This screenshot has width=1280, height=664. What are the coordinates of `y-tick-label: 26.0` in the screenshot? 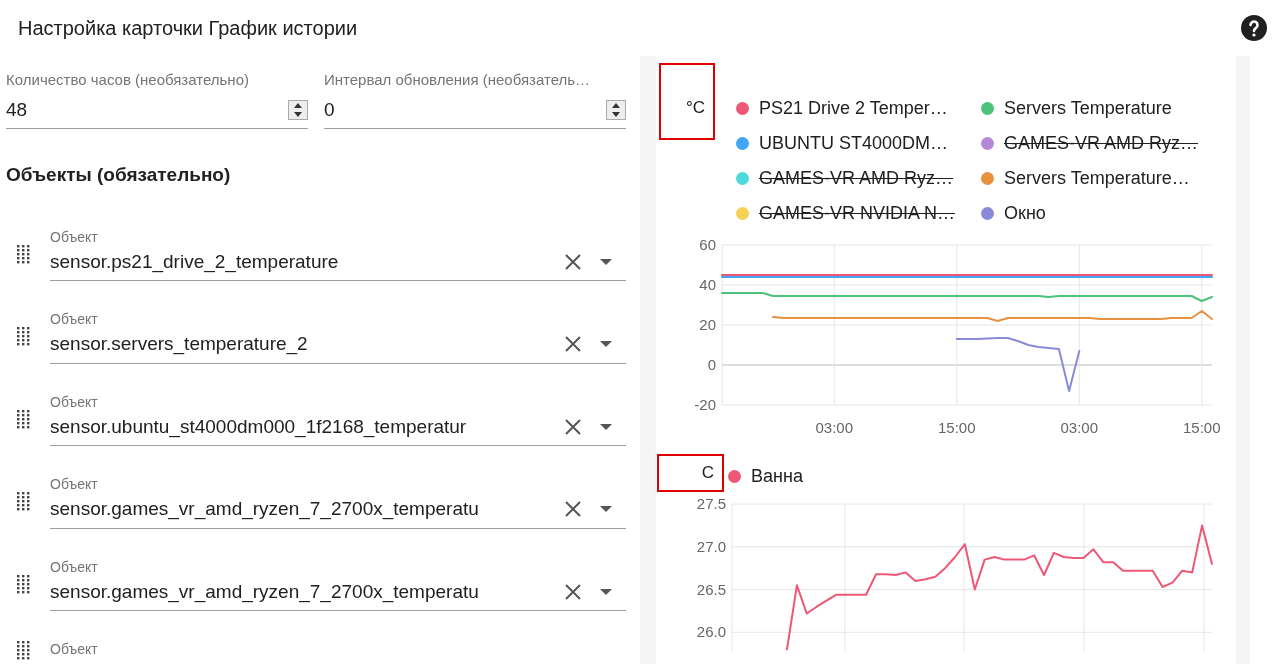 It's located at (711, 632).